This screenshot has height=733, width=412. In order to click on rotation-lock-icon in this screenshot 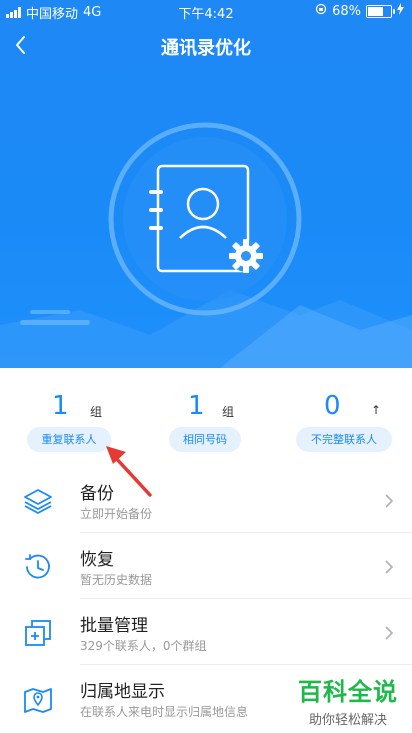, I will do `click(321, 11)`.